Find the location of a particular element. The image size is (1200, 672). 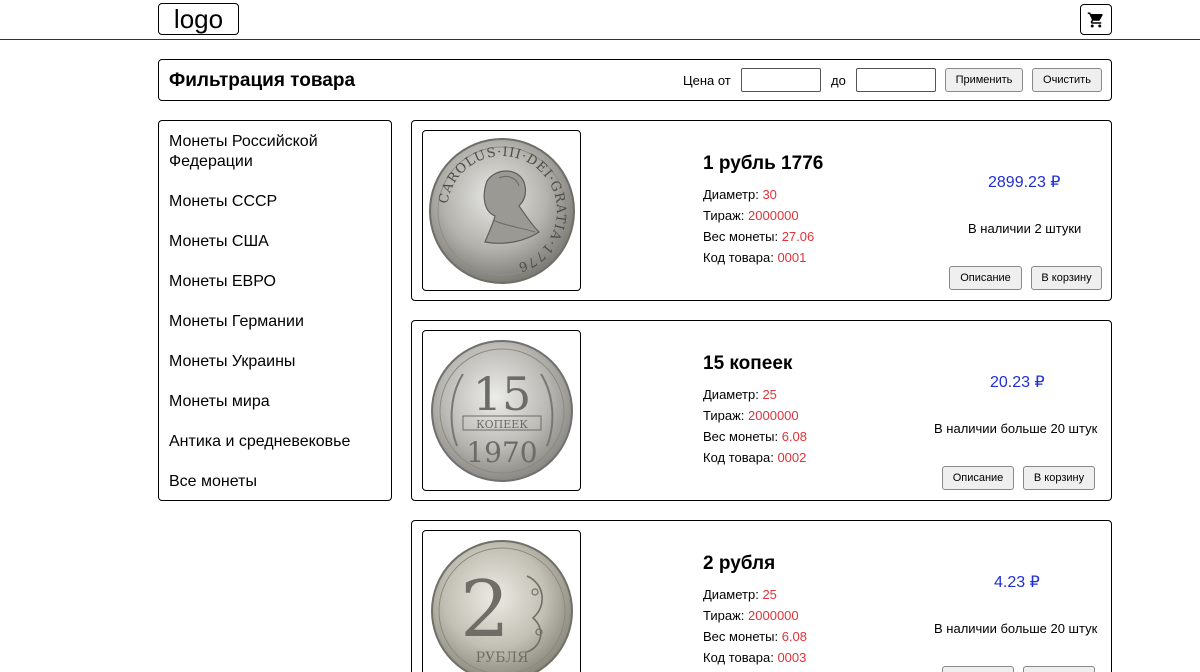

product-image: 15 КОПЕЕК 1970 is located at coordinates (501, 410).